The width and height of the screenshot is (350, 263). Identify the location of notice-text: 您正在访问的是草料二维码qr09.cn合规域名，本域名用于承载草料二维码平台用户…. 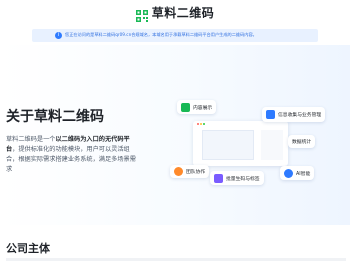
(161, 34).